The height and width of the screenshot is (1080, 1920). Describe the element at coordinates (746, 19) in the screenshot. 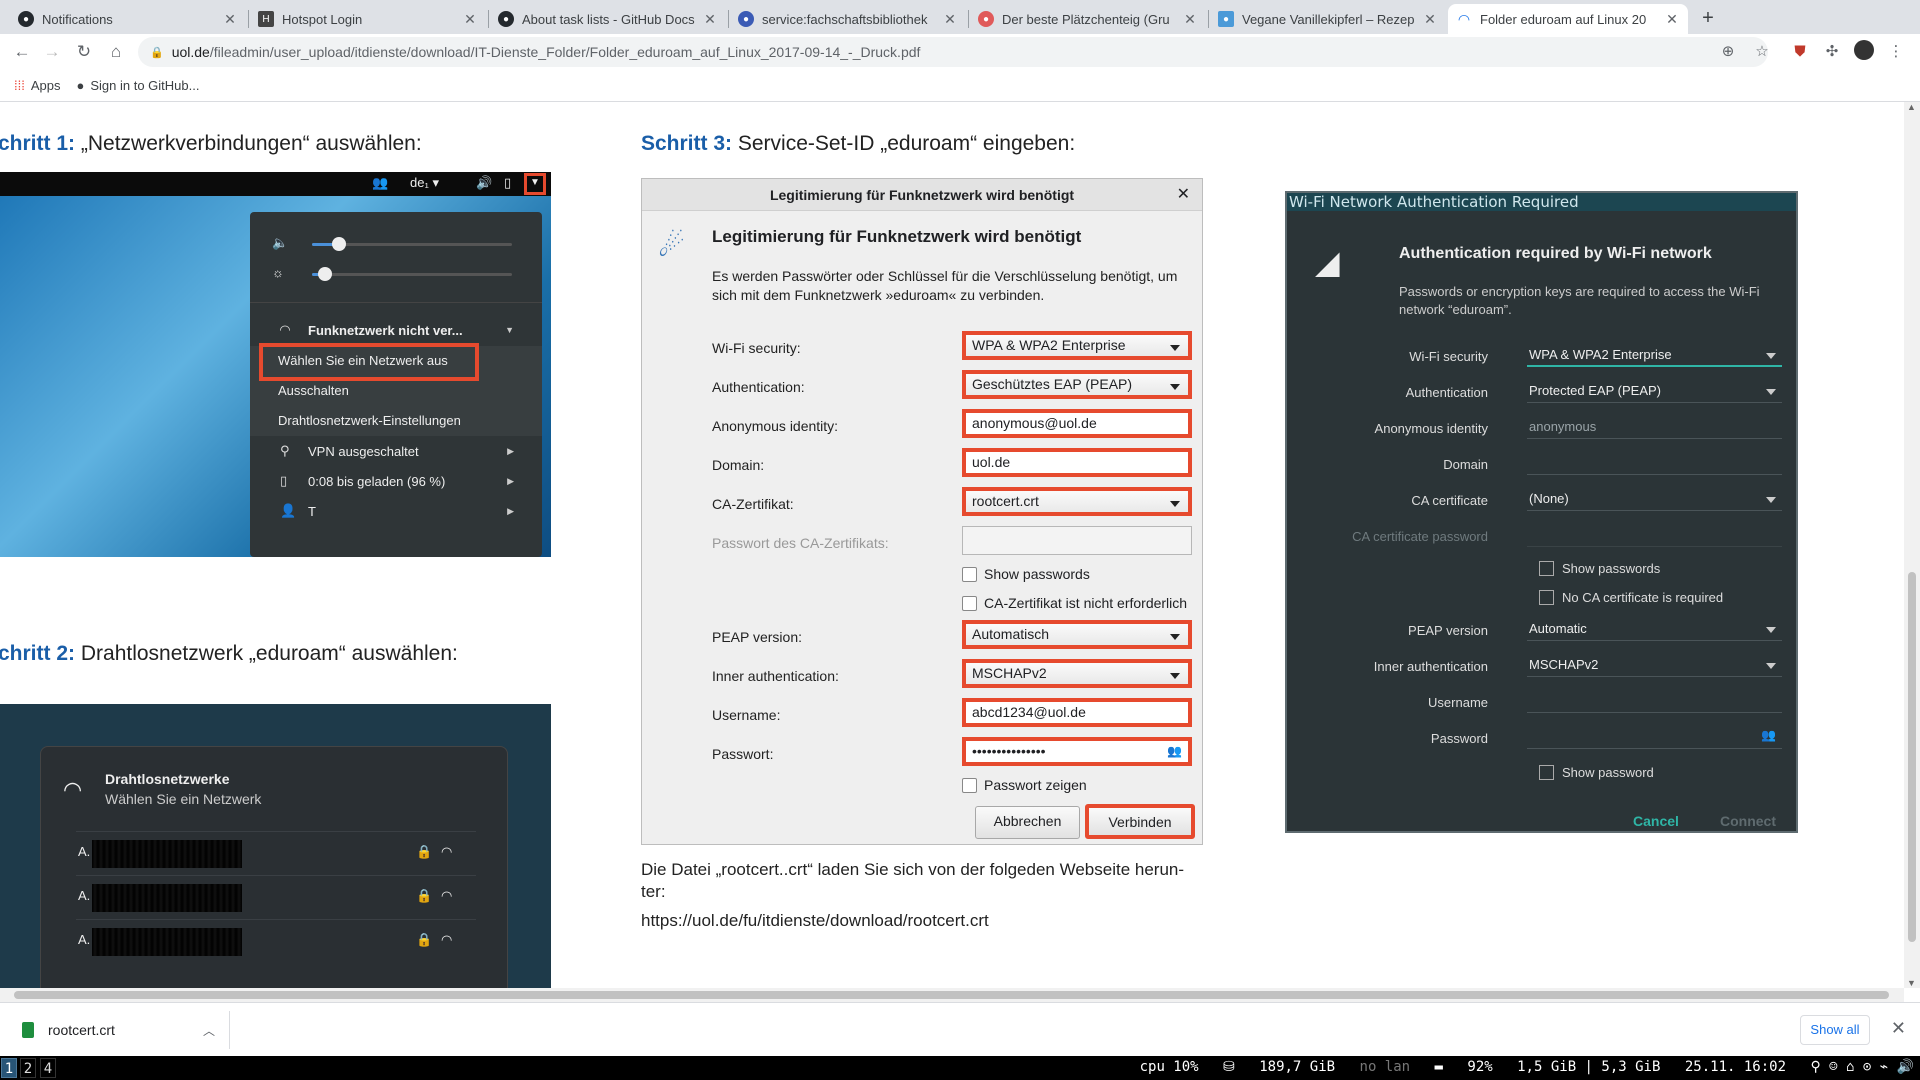

I see `wiki-icon: ●` at that location.